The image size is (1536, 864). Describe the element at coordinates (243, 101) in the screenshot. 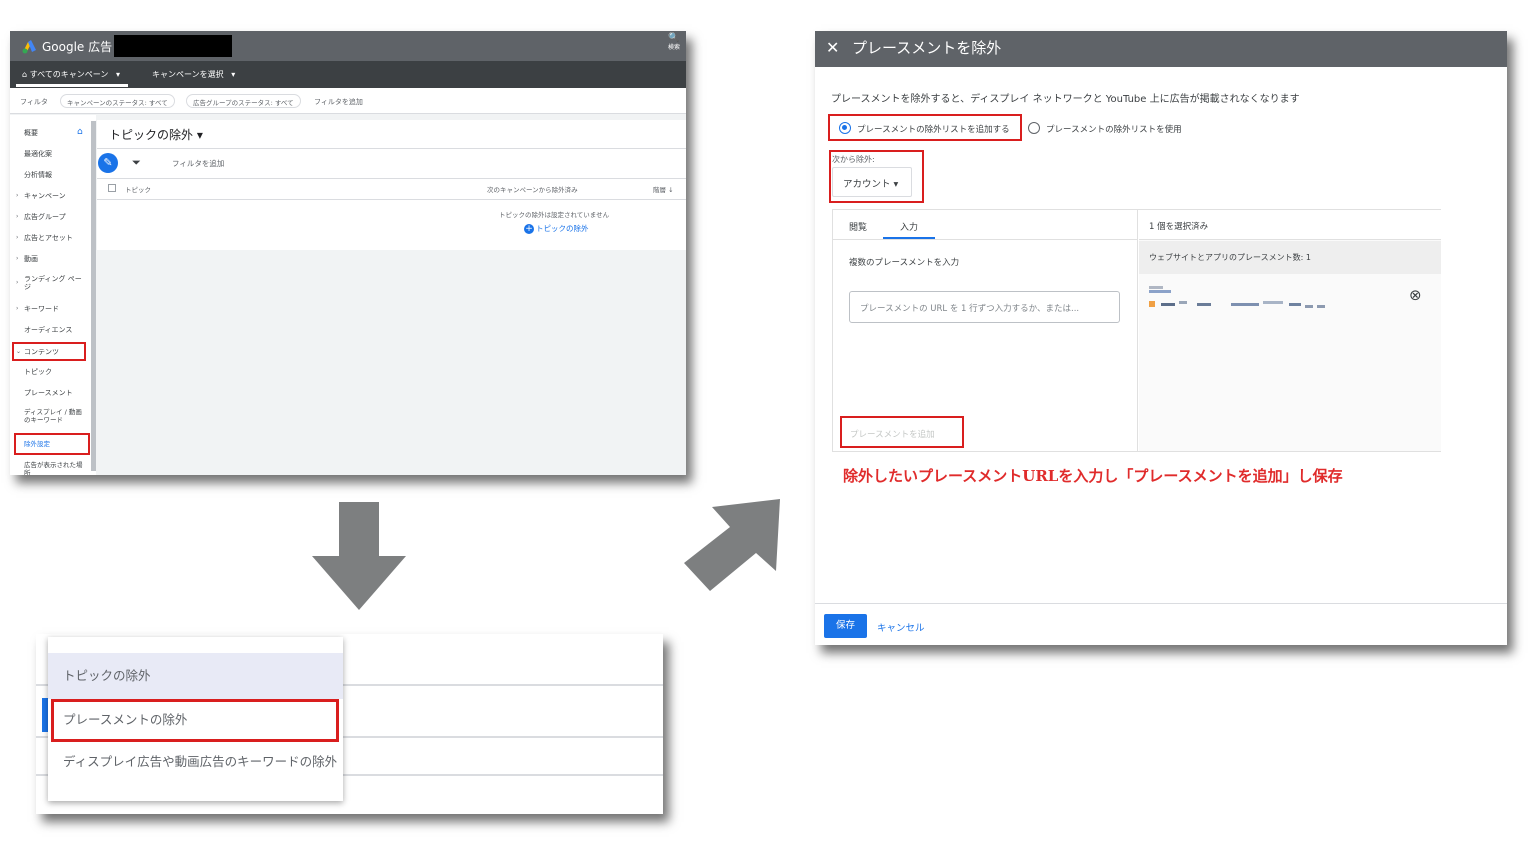

I see `adgroup-status-chip: 広告グループのステータス: すべて` at that location.